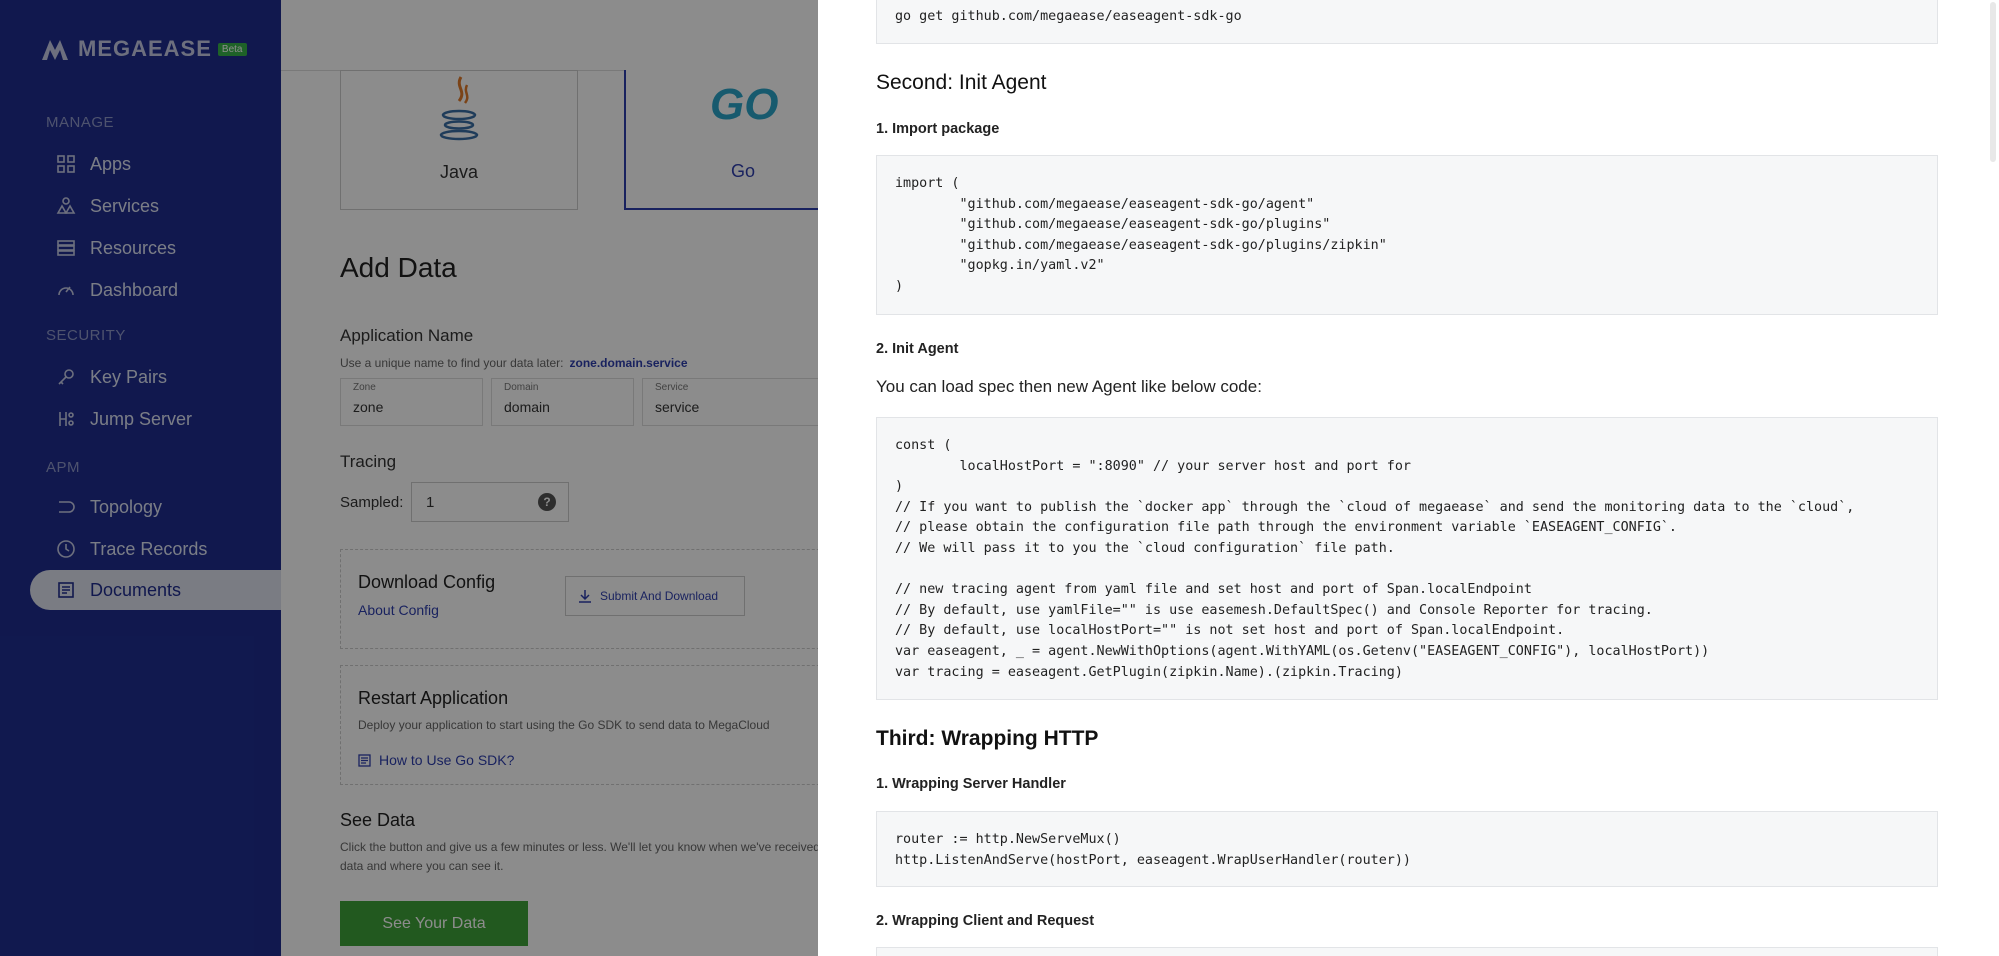 Image resolution: width=1999 pixels, height=956 pixels. I want to click on section-label-manage: MANAGE, so click(80, 122).